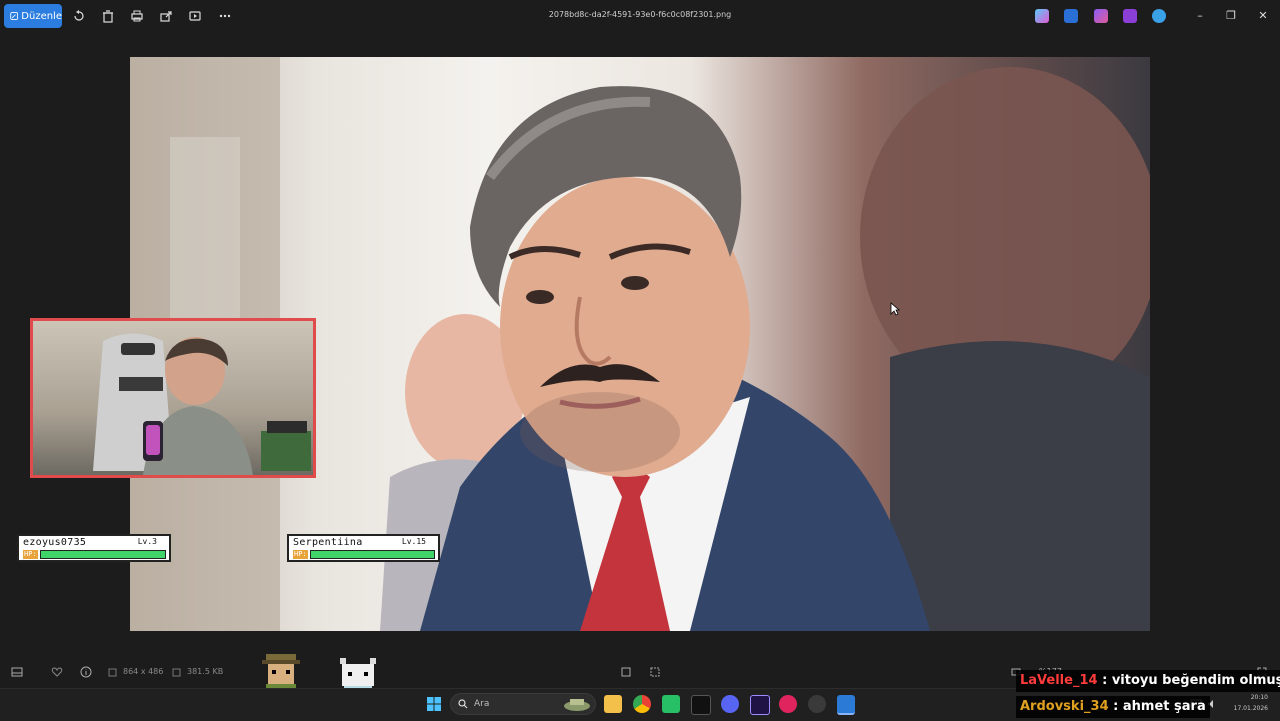 The height and width of the screenshot is (721, 1280). Describe the element at coordinates (655, 672) in the screenshot. I see `search-visual-icon` at that location.